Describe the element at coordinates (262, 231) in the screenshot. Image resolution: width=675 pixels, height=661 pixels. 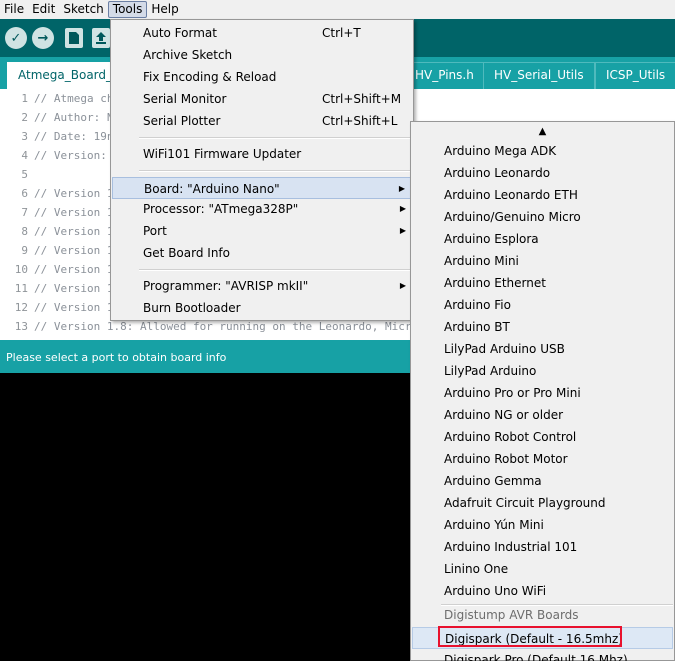
I see `menu-item-port: Port ▶` at that location.